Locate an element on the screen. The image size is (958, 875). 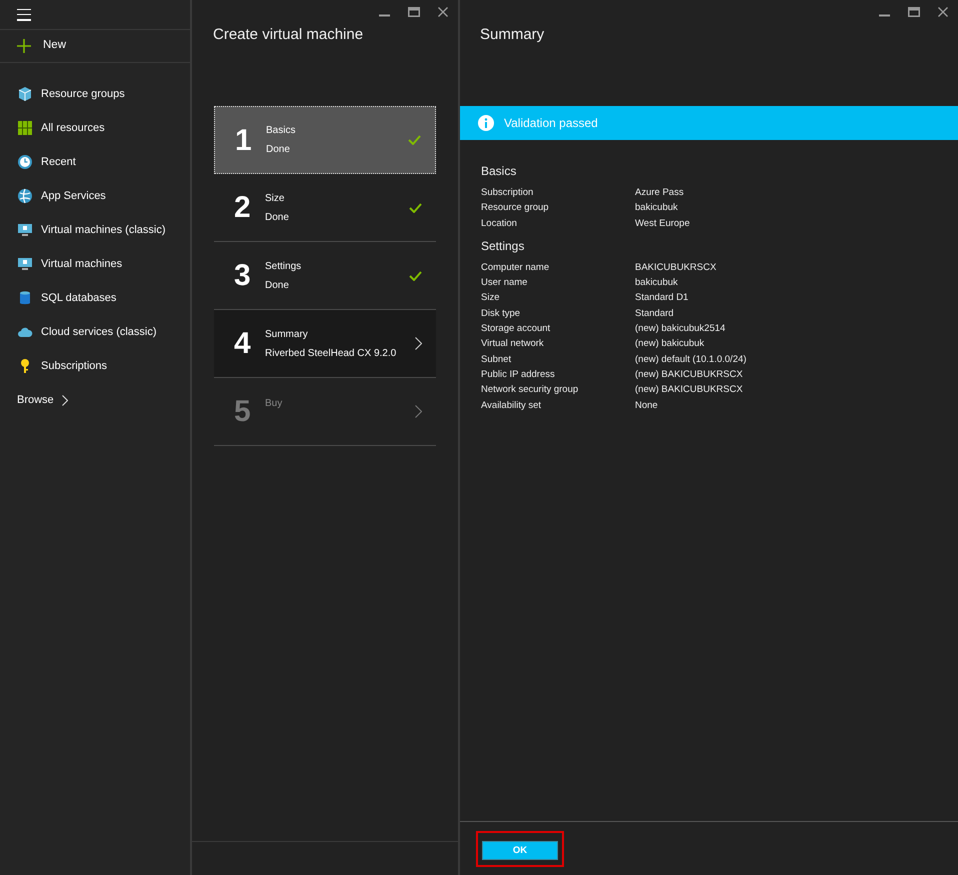
cube-icon is located at coordinates (25, 94).